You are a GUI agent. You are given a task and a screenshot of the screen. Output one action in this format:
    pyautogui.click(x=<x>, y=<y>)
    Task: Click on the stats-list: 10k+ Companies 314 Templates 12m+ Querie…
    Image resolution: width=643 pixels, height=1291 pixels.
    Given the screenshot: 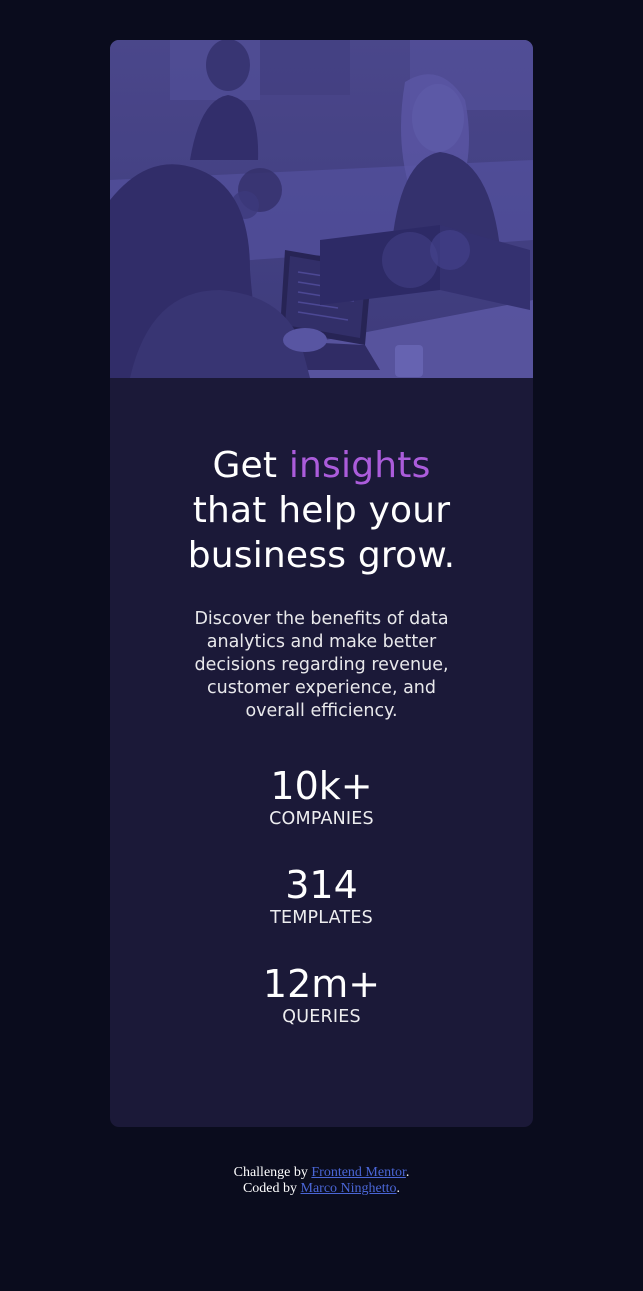 What is the action you would take?
    pyautogui.click(x=321, y=895)
    